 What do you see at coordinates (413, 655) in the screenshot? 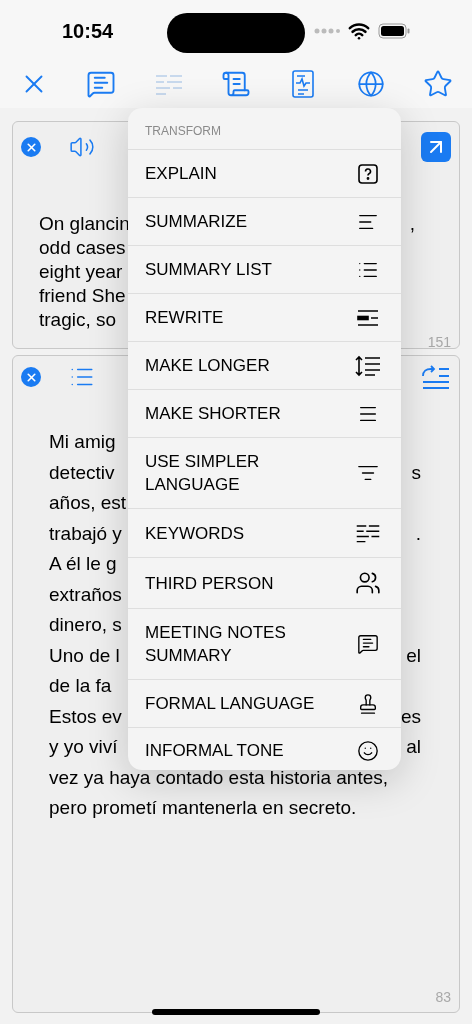
I see `text-line: el` at bounding box center [413, 655].